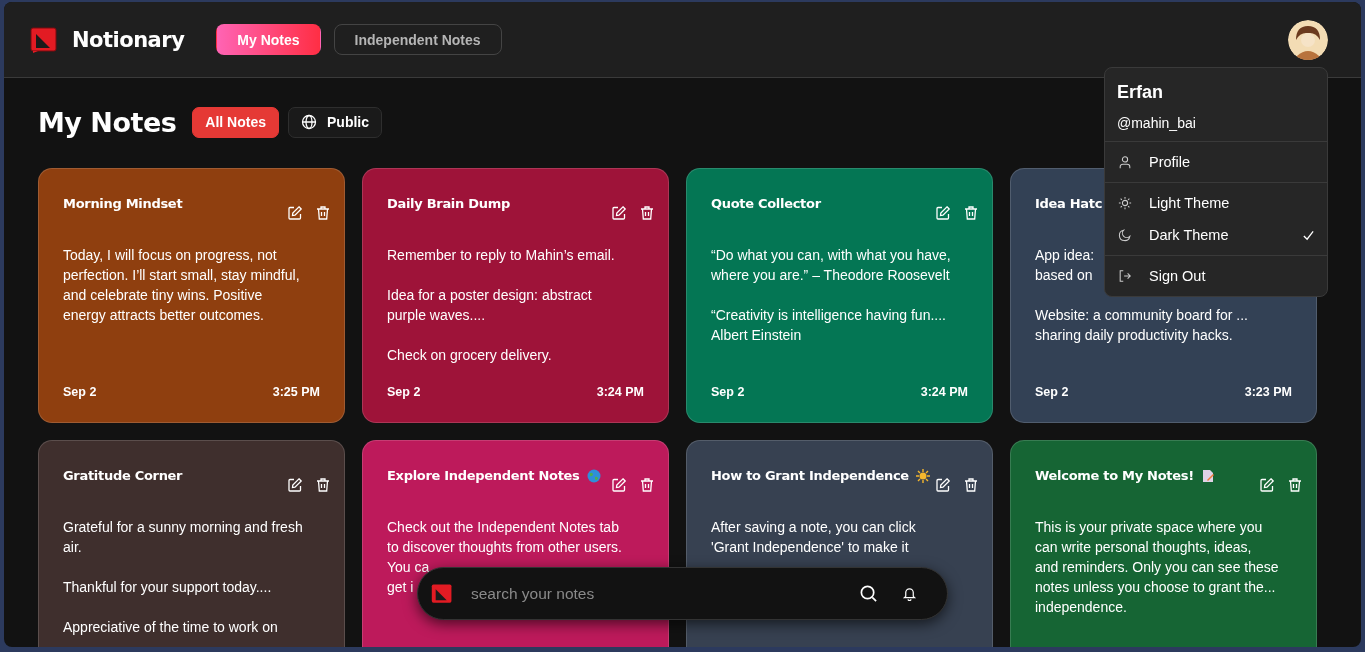 The image size is (1365, 652). I want to click on page-title: My Notes, so click(107, 122).